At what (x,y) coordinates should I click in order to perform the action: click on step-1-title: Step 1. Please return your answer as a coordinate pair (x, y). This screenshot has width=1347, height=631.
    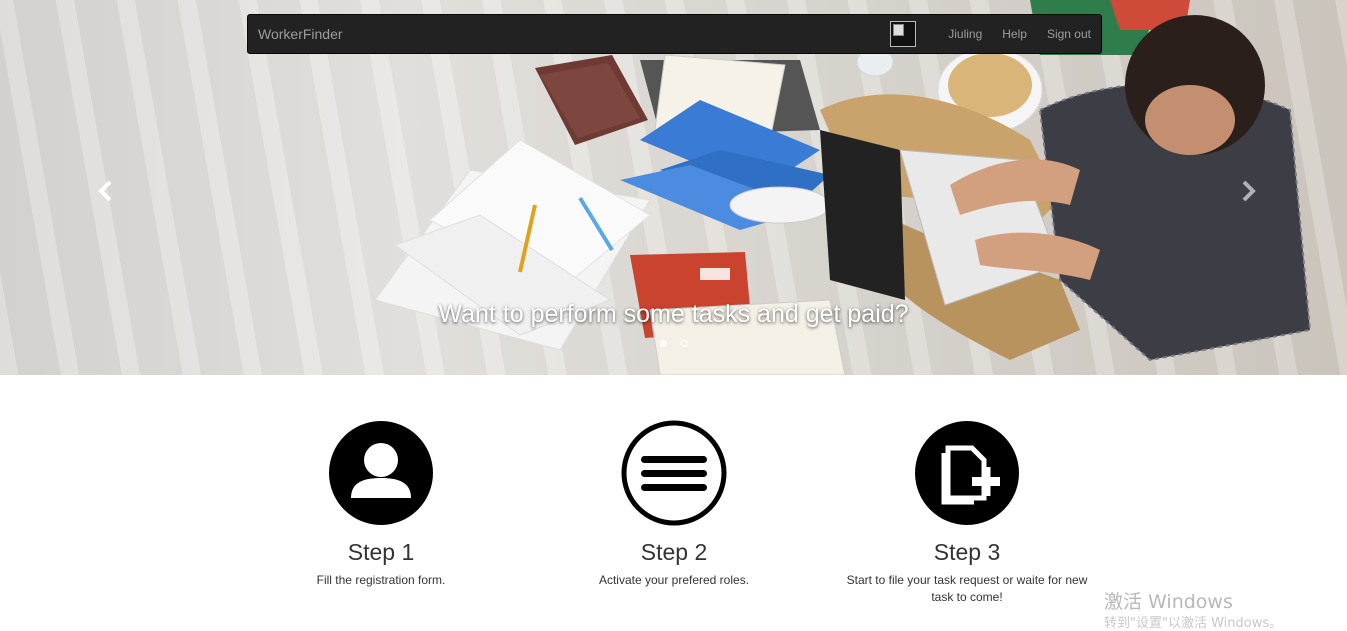
    Looking at the image, I should click on (381, 552).